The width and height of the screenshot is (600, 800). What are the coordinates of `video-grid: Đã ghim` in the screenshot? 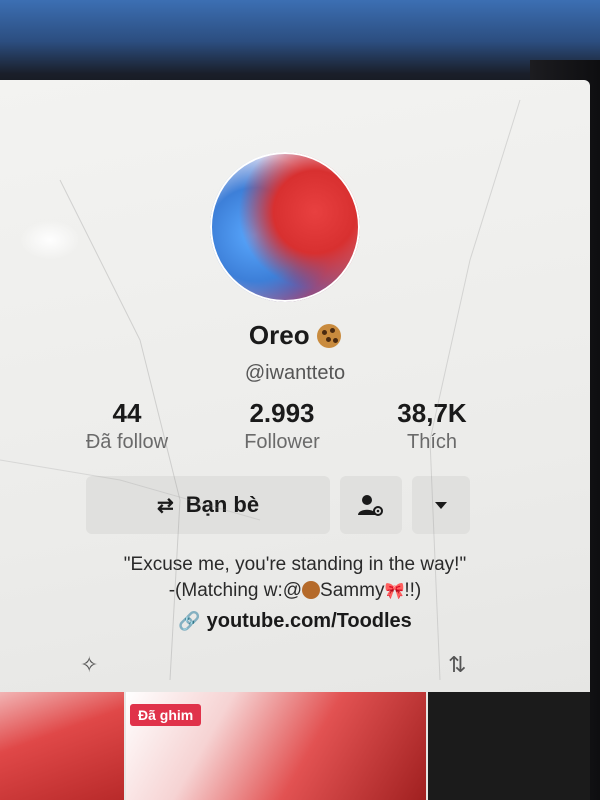 It's located at (295, 746).